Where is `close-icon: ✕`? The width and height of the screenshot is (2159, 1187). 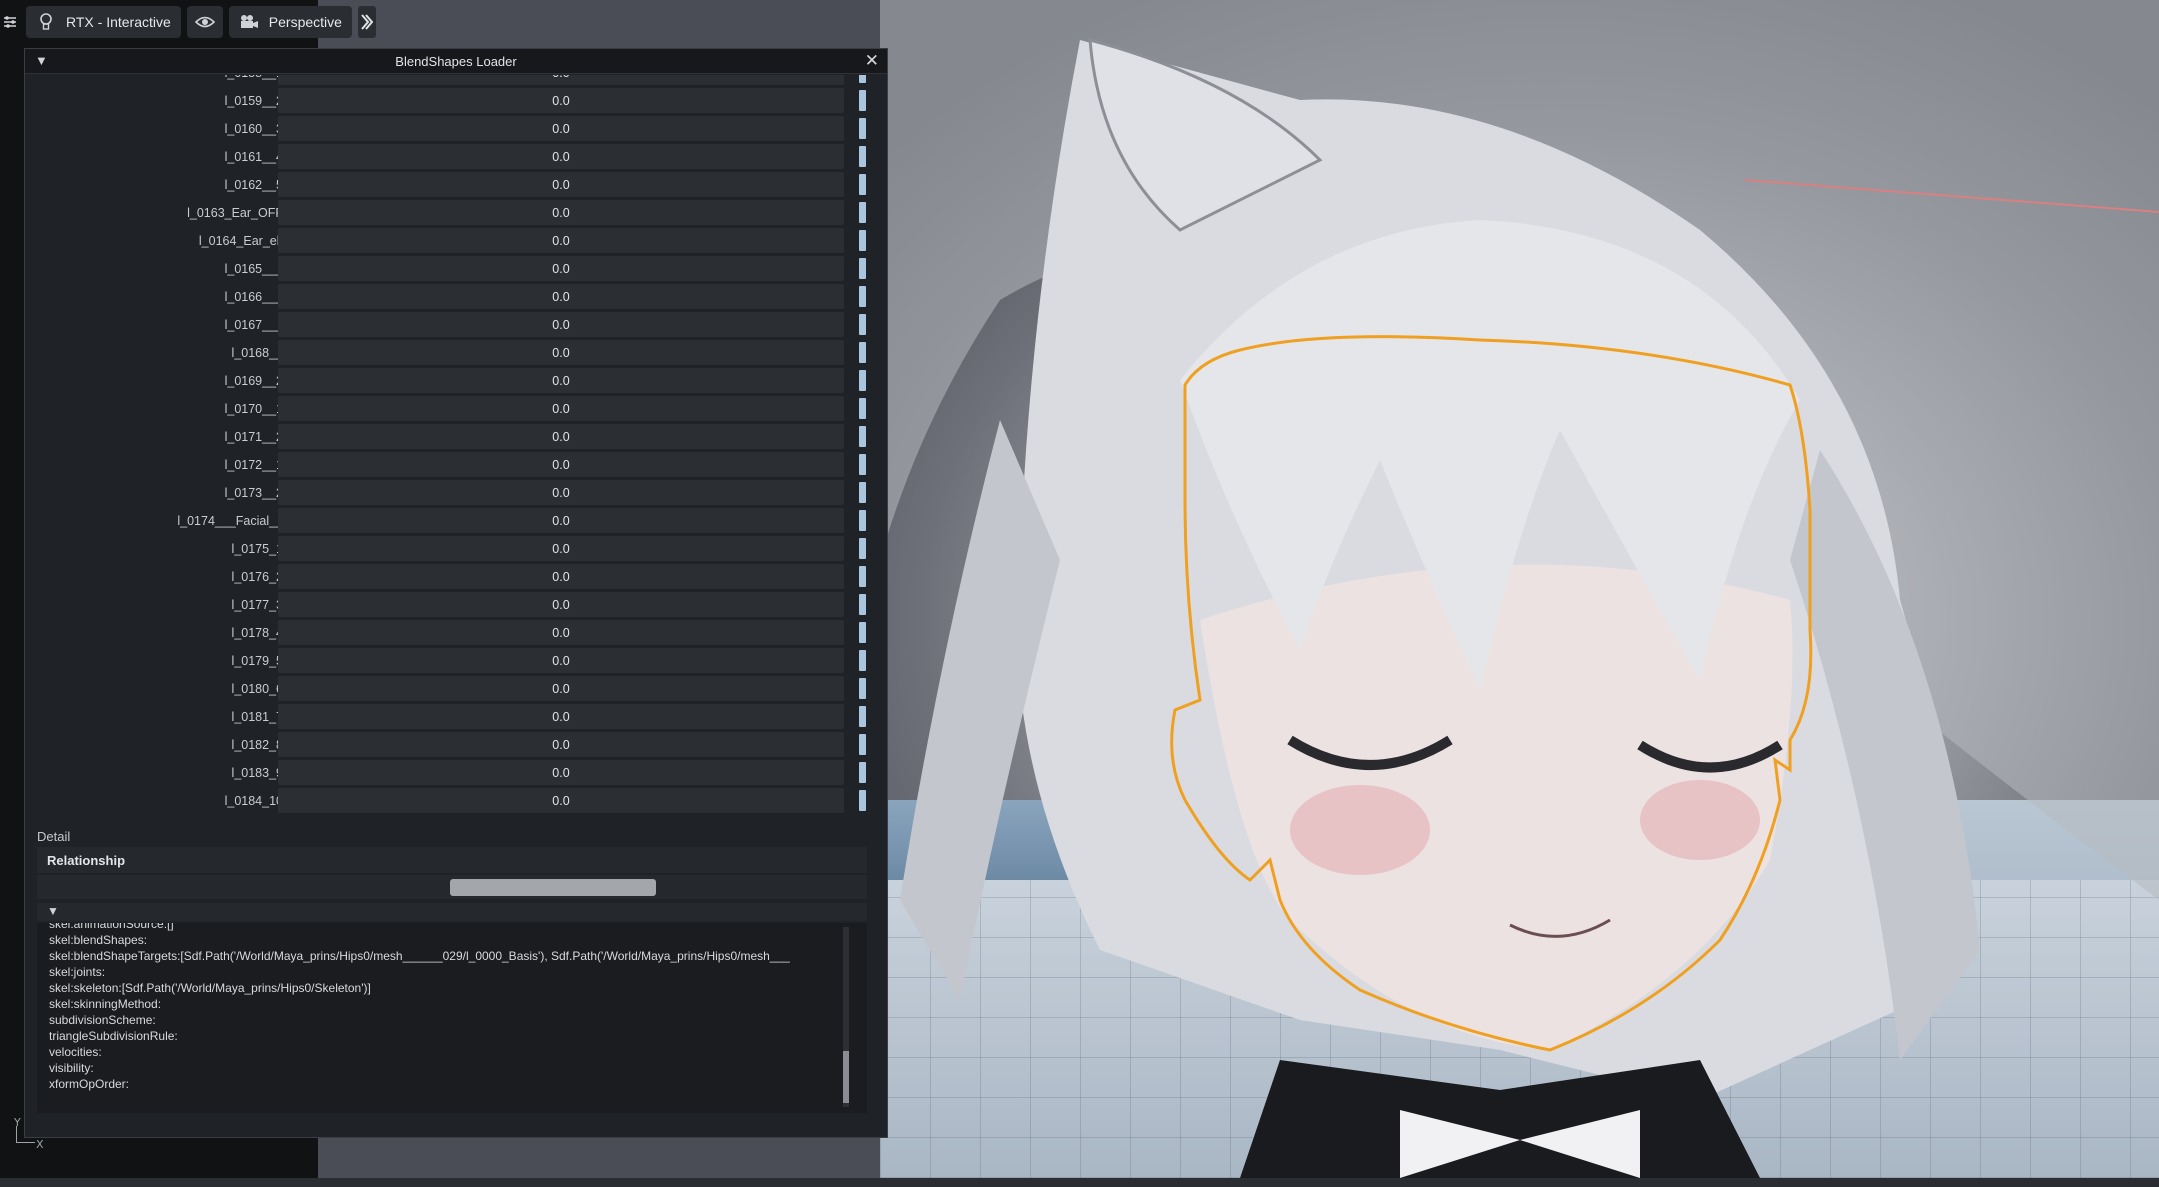
close-icon: ✕ is located at coordinates (872, 61).